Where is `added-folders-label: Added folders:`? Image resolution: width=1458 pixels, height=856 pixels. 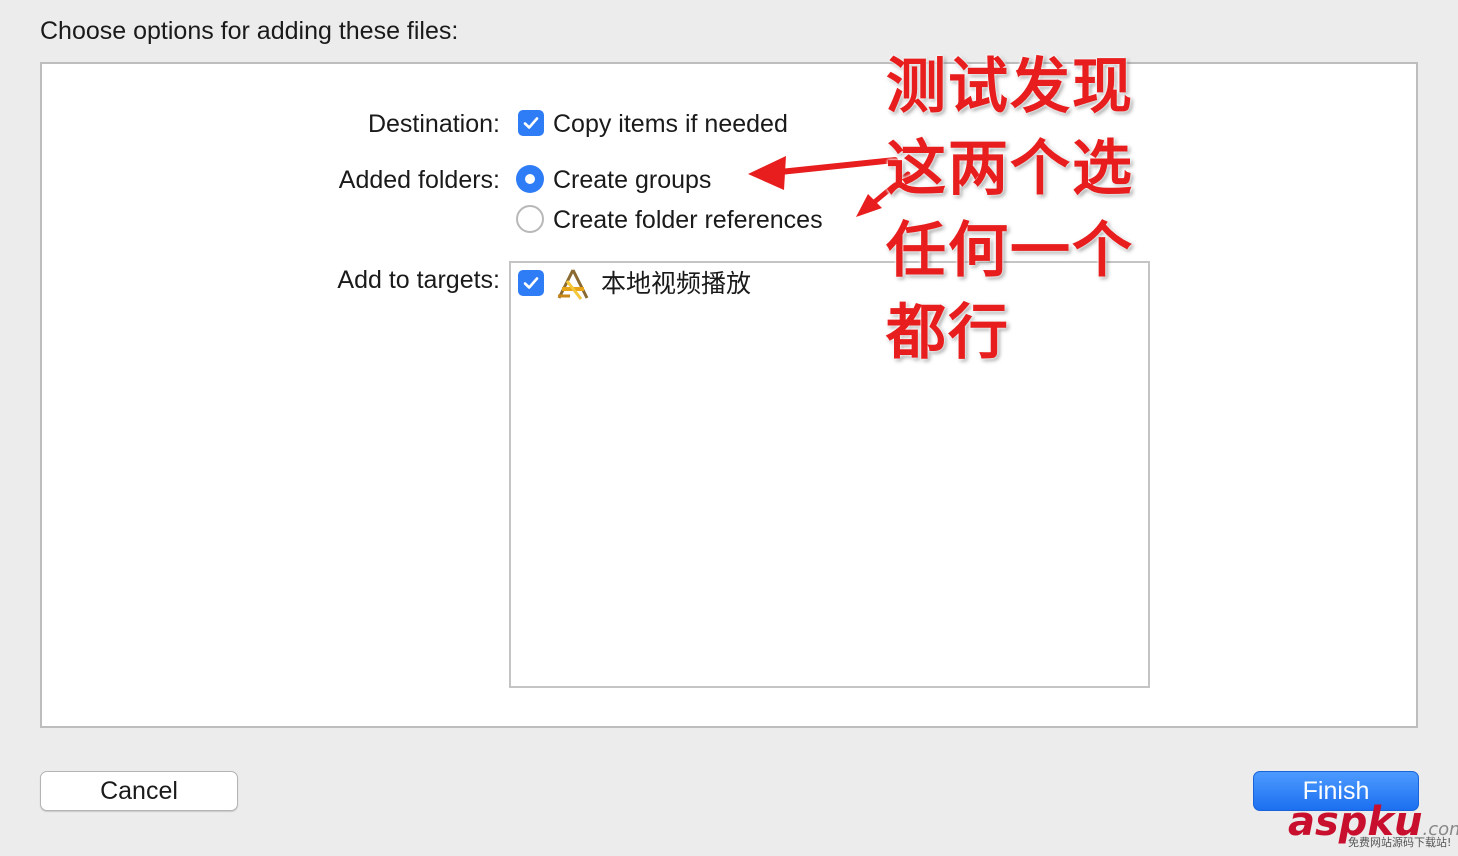 added-folders-label: Added folders: is located at coordinates (419, 180).